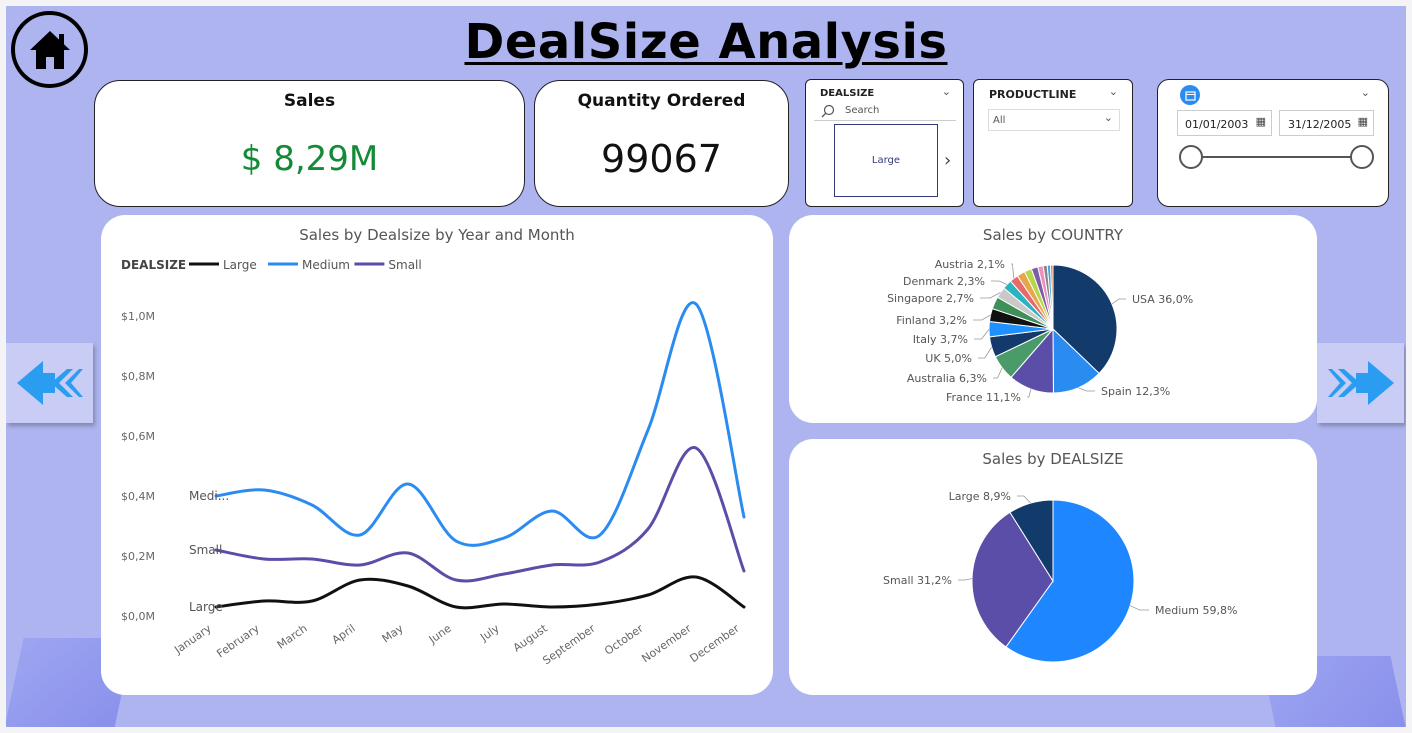  Describe the element at coordinates (661, 101) in the screenshot. I see `quantity-kpi-label: Quantity Ordered` at that location.